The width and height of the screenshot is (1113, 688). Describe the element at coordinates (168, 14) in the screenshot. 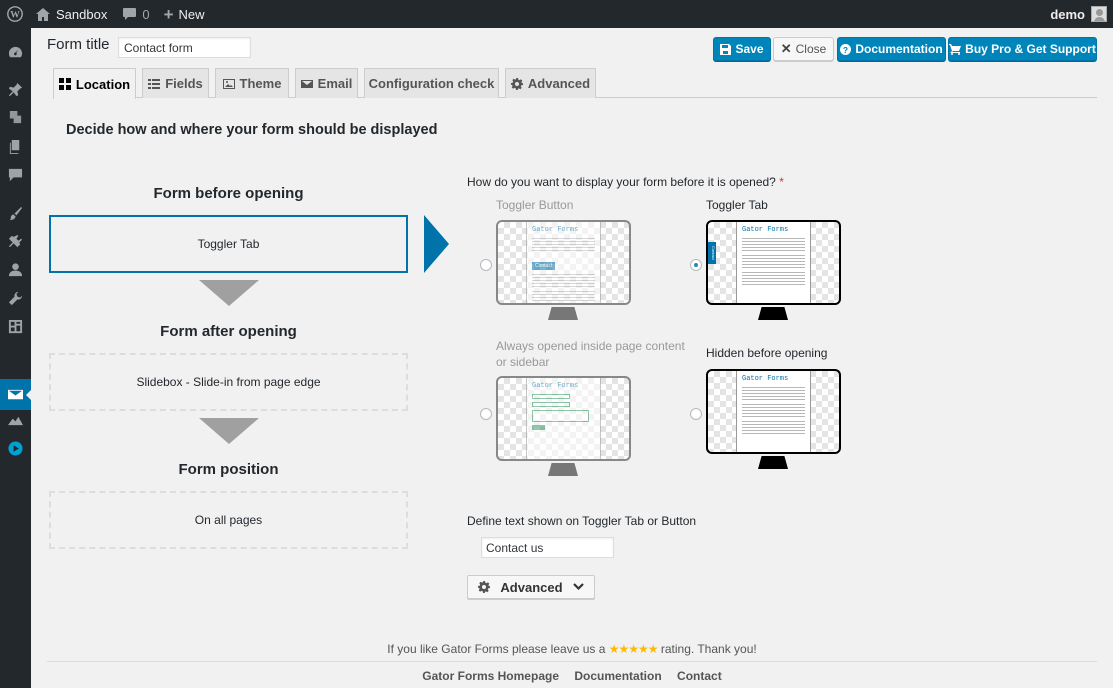

I see `plus-icon: +` at that location.